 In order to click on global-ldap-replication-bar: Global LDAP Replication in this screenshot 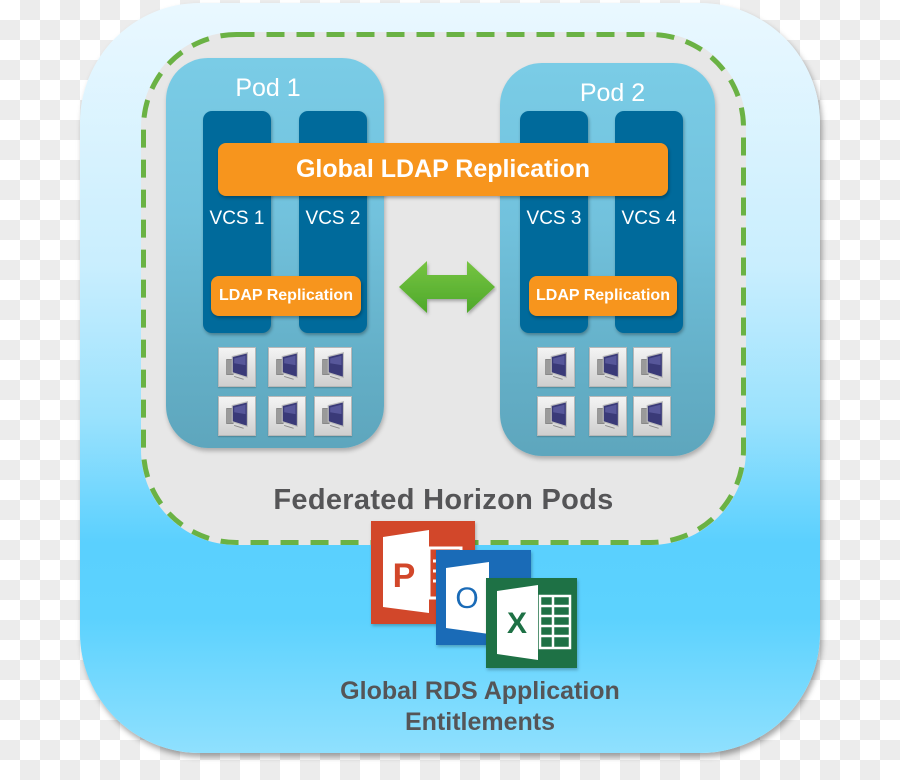, I will do `click(443, 169)`.